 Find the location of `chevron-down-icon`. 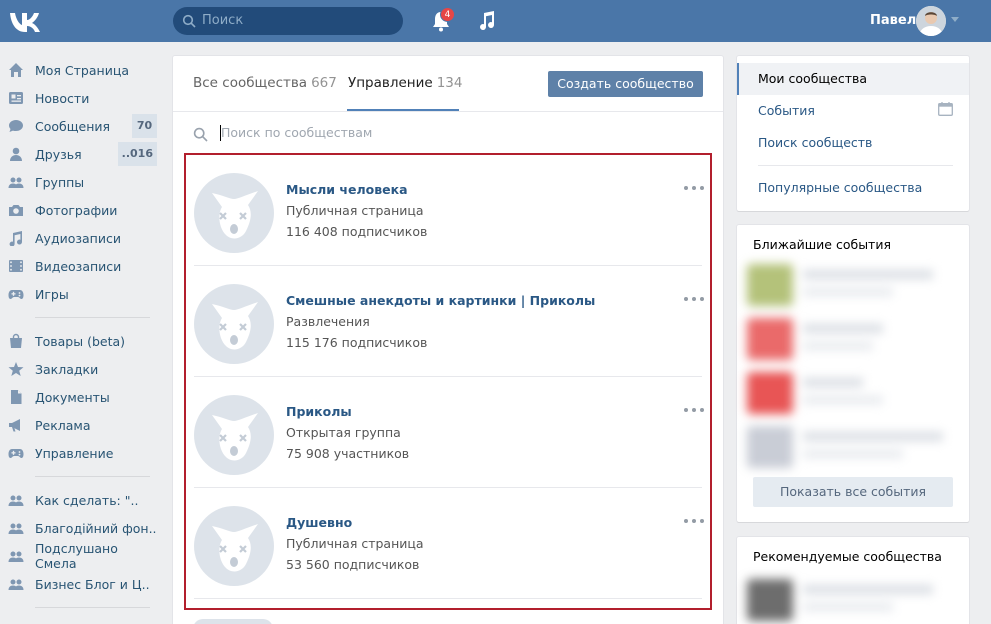

chevron-down-icon is located at coordinates (955, 19).